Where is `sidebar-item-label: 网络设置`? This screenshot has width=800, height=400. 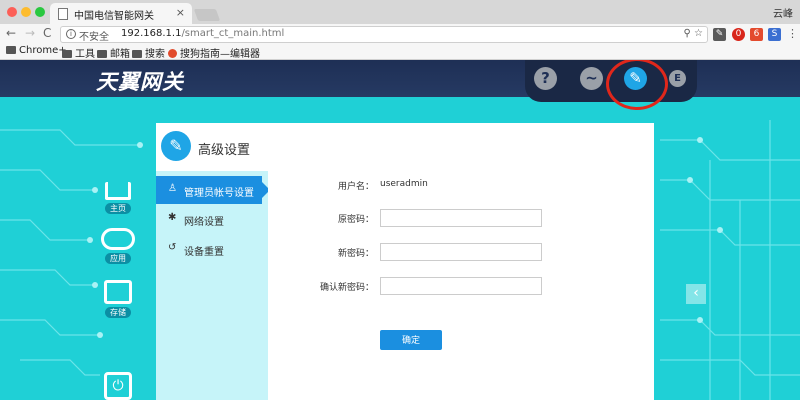
sidebar-item-label: 网络设置 is located at coordinates (204, 222).